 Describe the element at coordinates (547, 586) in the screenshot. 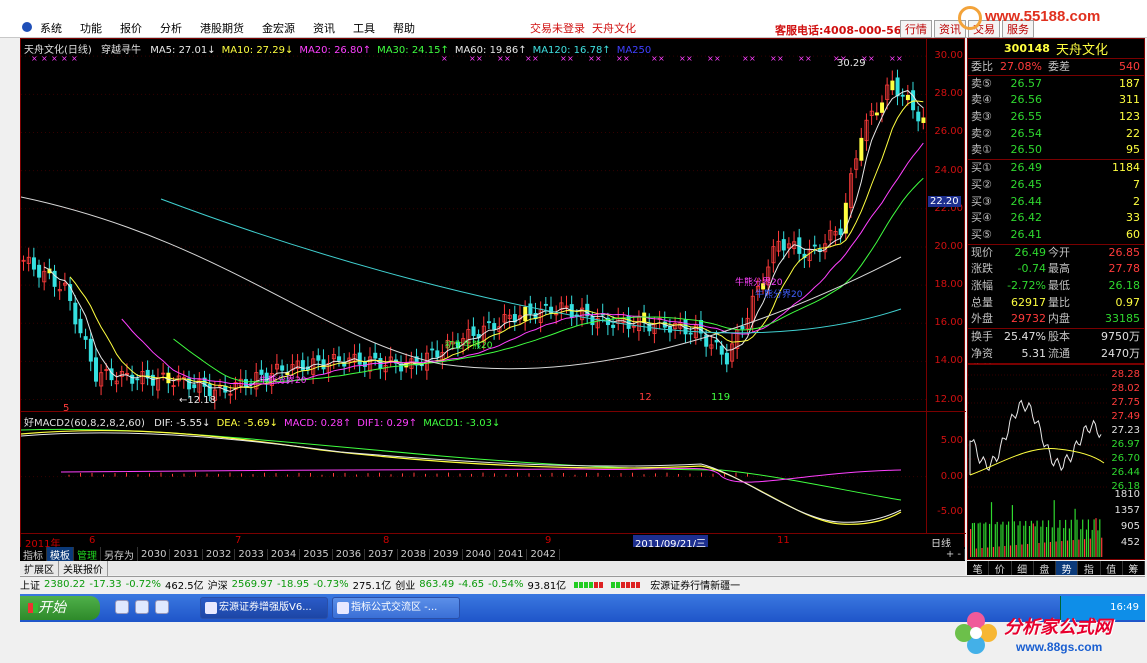

I see `cy-amount: 93.81亿` at that location.